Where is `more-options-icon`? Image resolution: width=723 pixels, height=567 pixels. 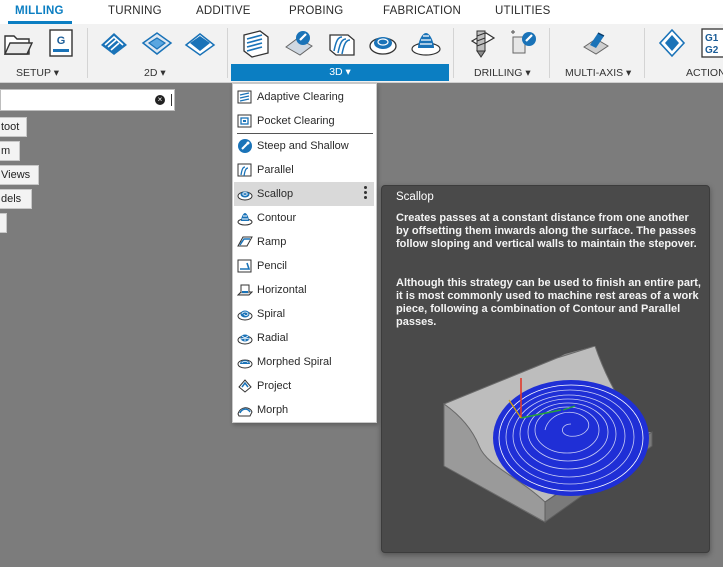
more-options-icon is located at coordinates (366, 193).